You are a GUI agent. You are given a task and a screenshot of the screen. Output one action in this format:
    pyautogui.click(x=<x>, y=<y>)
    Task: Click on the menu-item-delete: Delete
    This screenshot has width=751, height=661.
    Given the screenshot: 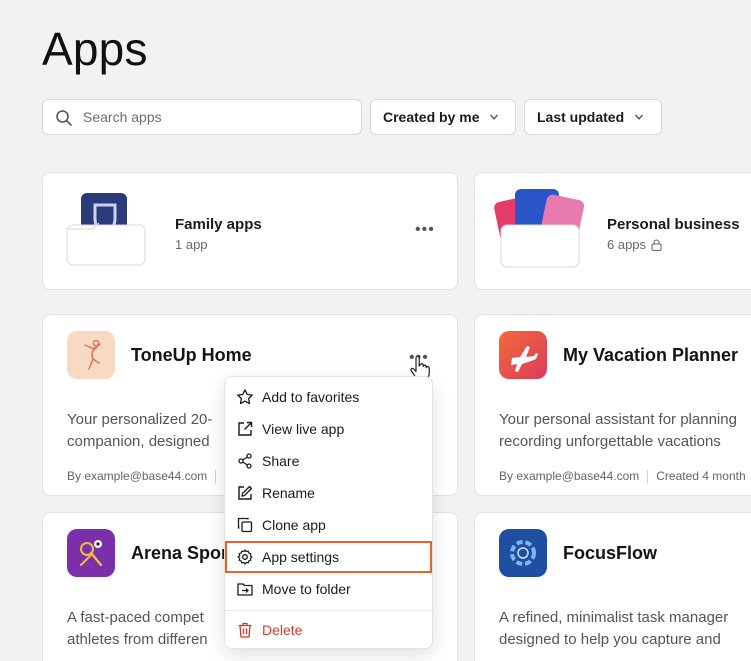 What is the action you would take?
    pyautogui.click(x=329, y=630)
    